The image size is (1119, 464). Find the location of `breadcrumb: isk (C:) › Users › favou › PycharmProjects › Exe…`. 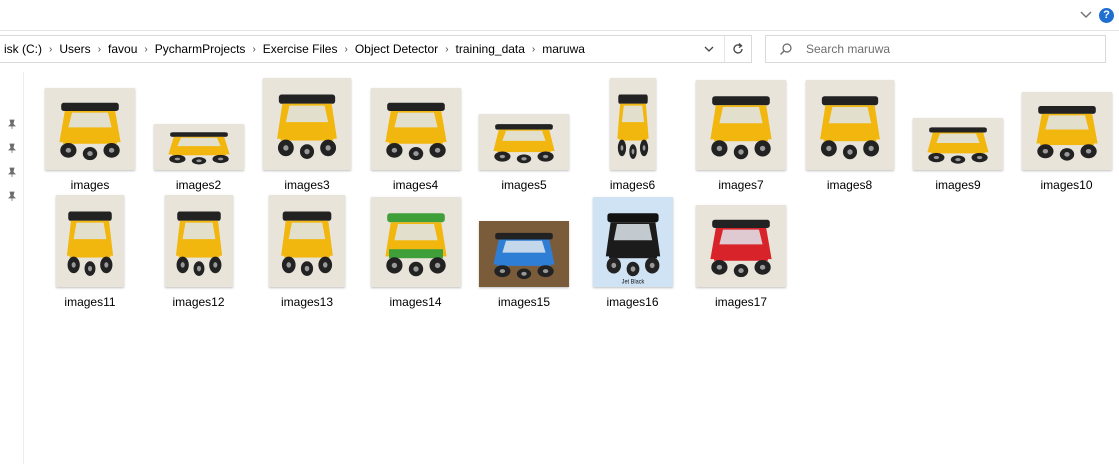

breadcrumb: isk (C:) › Users › favou › PycharmProjects › Exe… is located at coordinates (294, 49).